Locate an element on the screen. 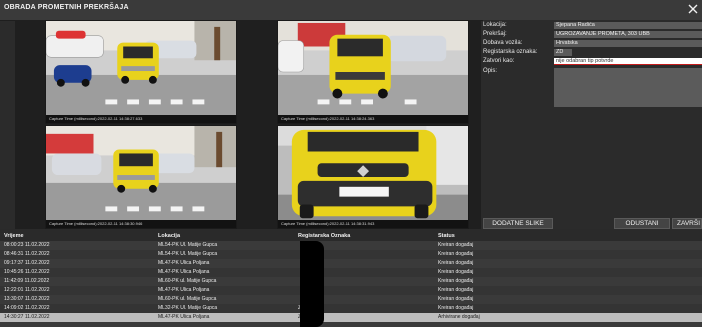 The width and height of the screenshot is (702, 327). cell-time: 08:46:31 11.02.2022 is located at coordinates (27, 254).